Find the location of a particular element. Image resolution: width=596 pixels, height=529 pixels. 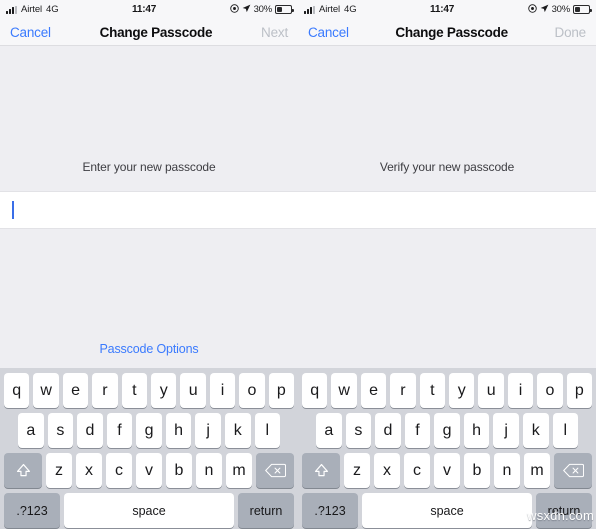

passcode-options-link: Passcode Options is located at coordinates (149, 349).